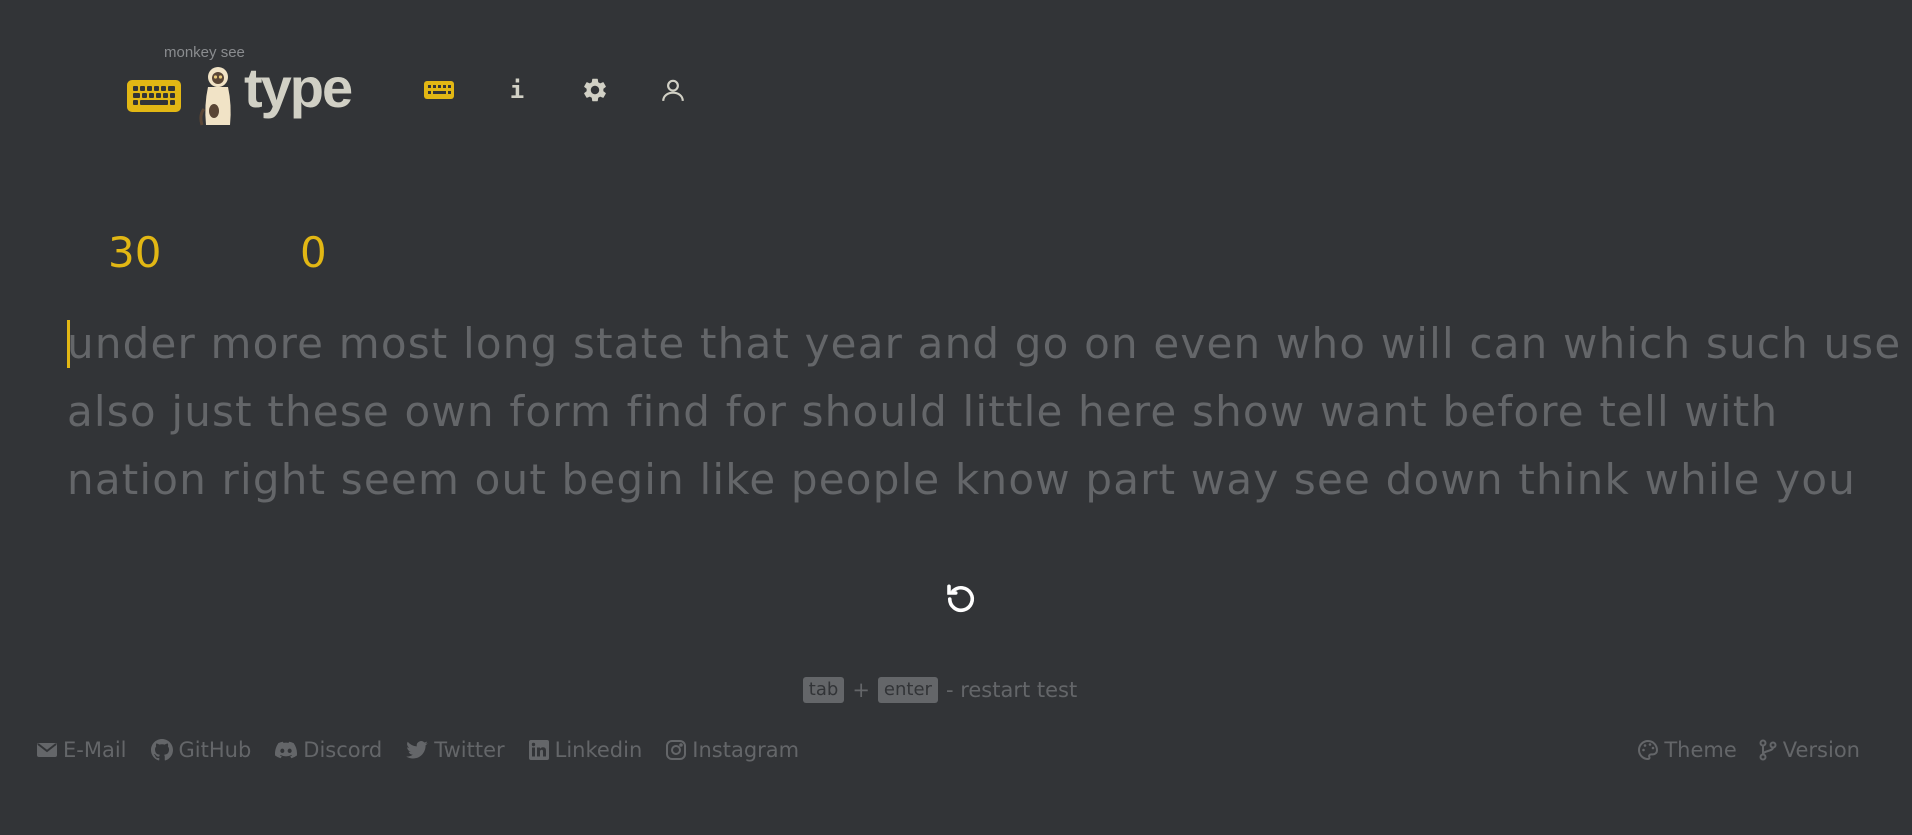  I want to click on brand-subtitle: monkey see, so click(204, 52).